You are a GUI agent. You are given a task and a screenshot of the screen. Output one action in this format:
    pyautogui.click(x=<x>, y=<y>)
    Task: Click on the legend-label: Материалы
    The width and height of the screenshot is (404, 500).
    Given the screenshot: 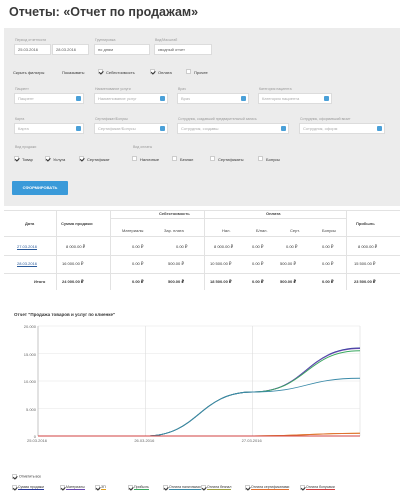 What is the action you would take?
    pyautogui.click(x=75, y=488)
    